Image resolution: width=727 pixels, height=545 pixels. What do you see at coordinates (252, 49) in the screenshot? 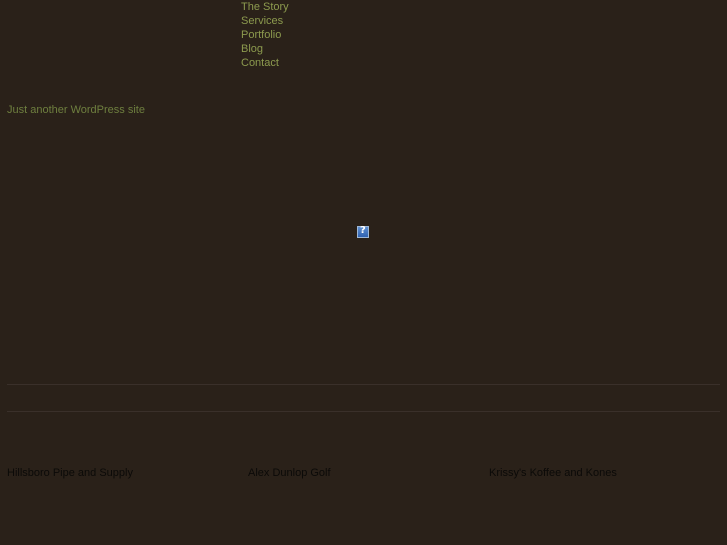
I see `nav-link-blog: Blog` at bounding box center [252, 49].